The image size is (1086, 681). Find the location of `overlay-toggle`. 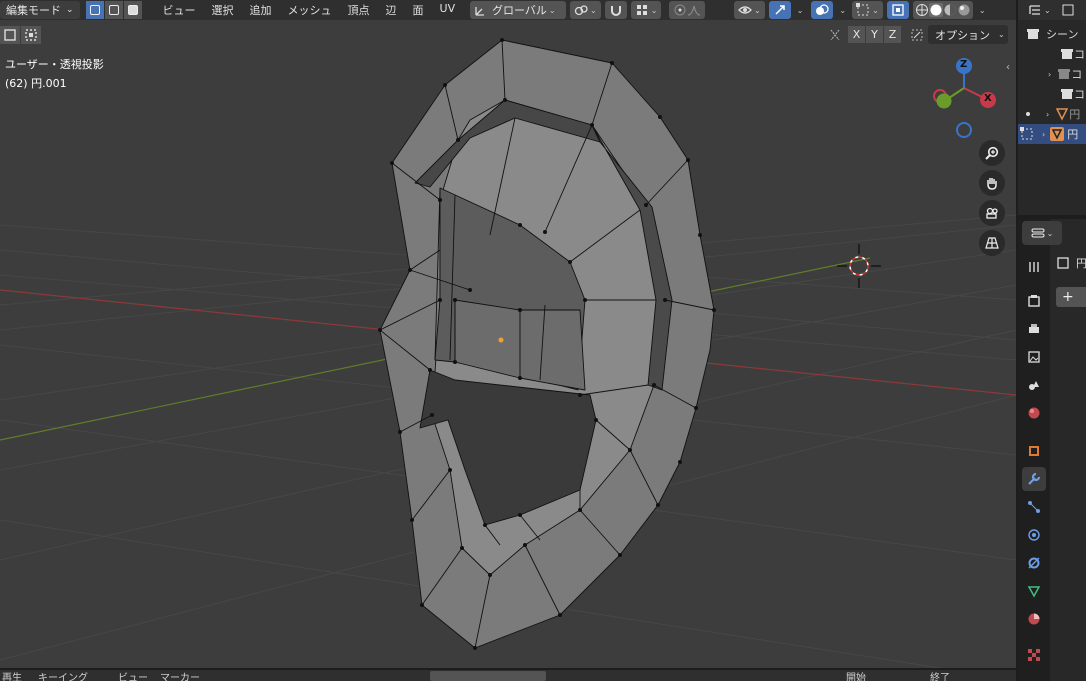

overlay-toggle is located at coordinates (822, 10).